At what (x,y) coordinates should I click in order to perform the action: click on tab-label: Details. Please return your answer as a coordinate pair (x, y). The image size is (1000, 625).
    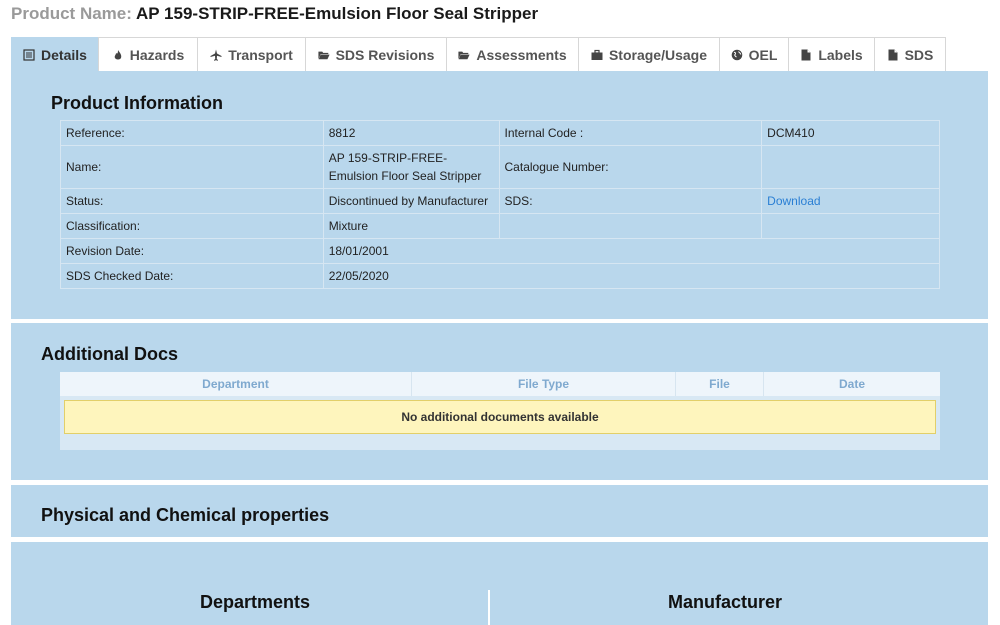
    Looking at the image, I should click on (64, 54).